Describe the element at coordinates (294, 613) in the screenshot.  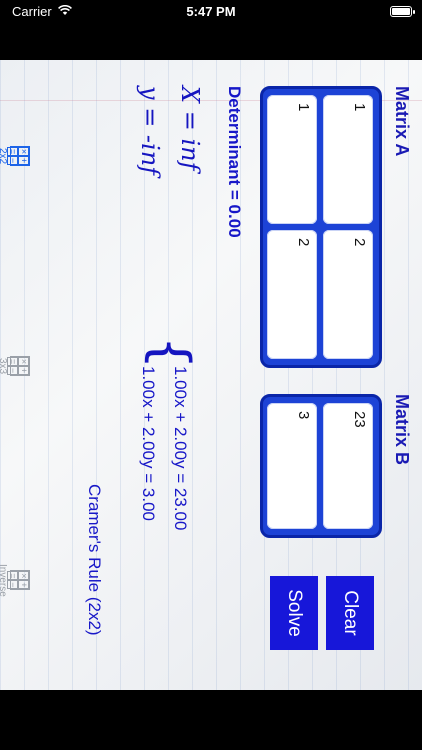
I see `solve-button: Solve` at that location.